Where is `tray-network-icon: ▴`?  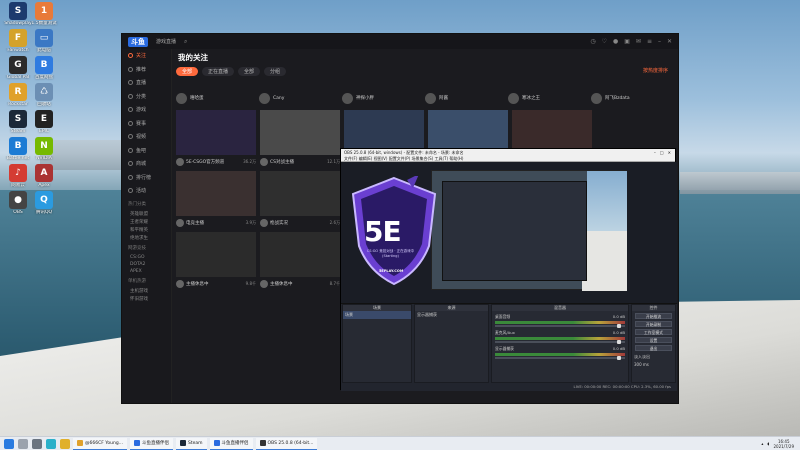 tray-network-icon: ▴ is located at coordinates (762, 443).